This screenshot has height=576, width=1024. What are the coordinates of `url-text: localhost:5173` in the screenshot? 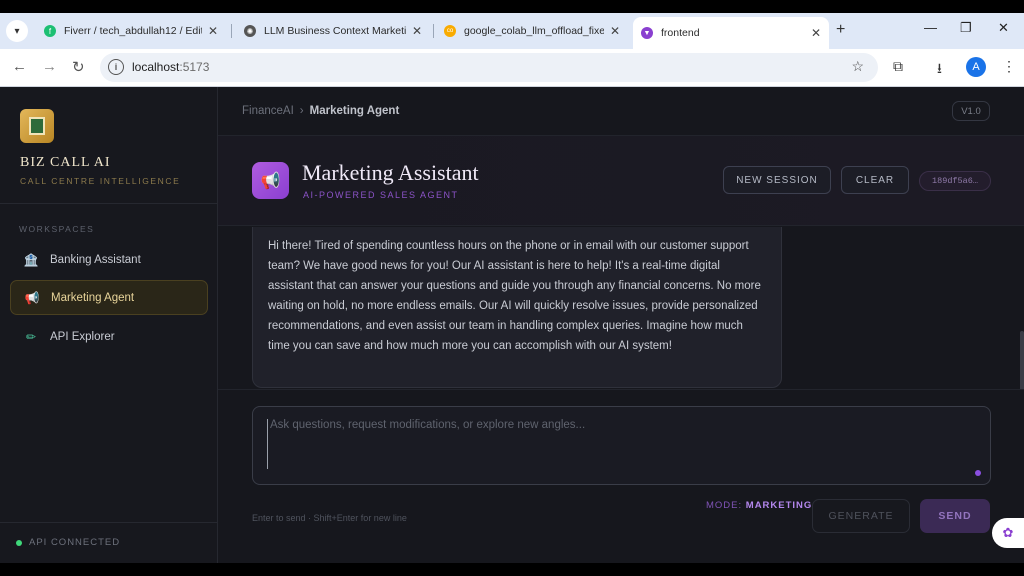 It's located at (170, 67).